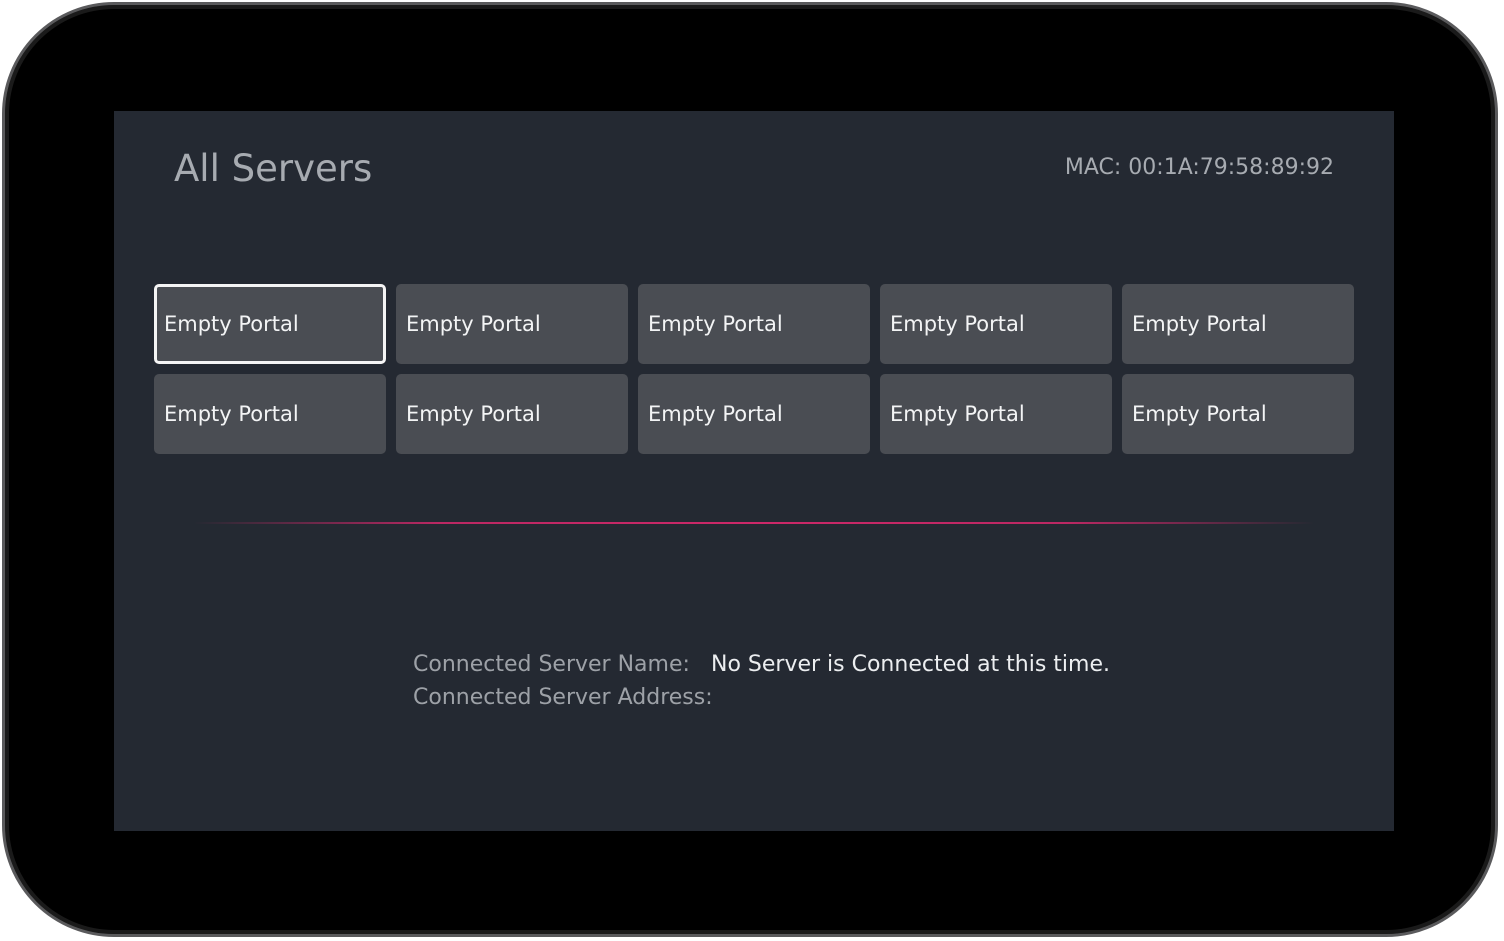 The height and width of the screenshot is (941, 1504). Describe the element at coordinates (512, 324) in the screenshot. I see `portal-tile-2: Empty Portal` at that location.